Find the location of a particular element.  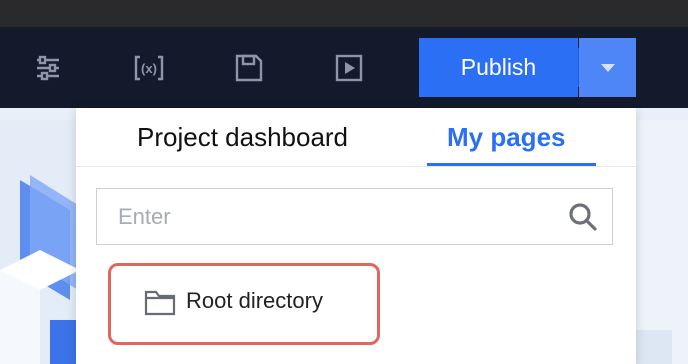

search-icon is located at coordinates (583, 217).